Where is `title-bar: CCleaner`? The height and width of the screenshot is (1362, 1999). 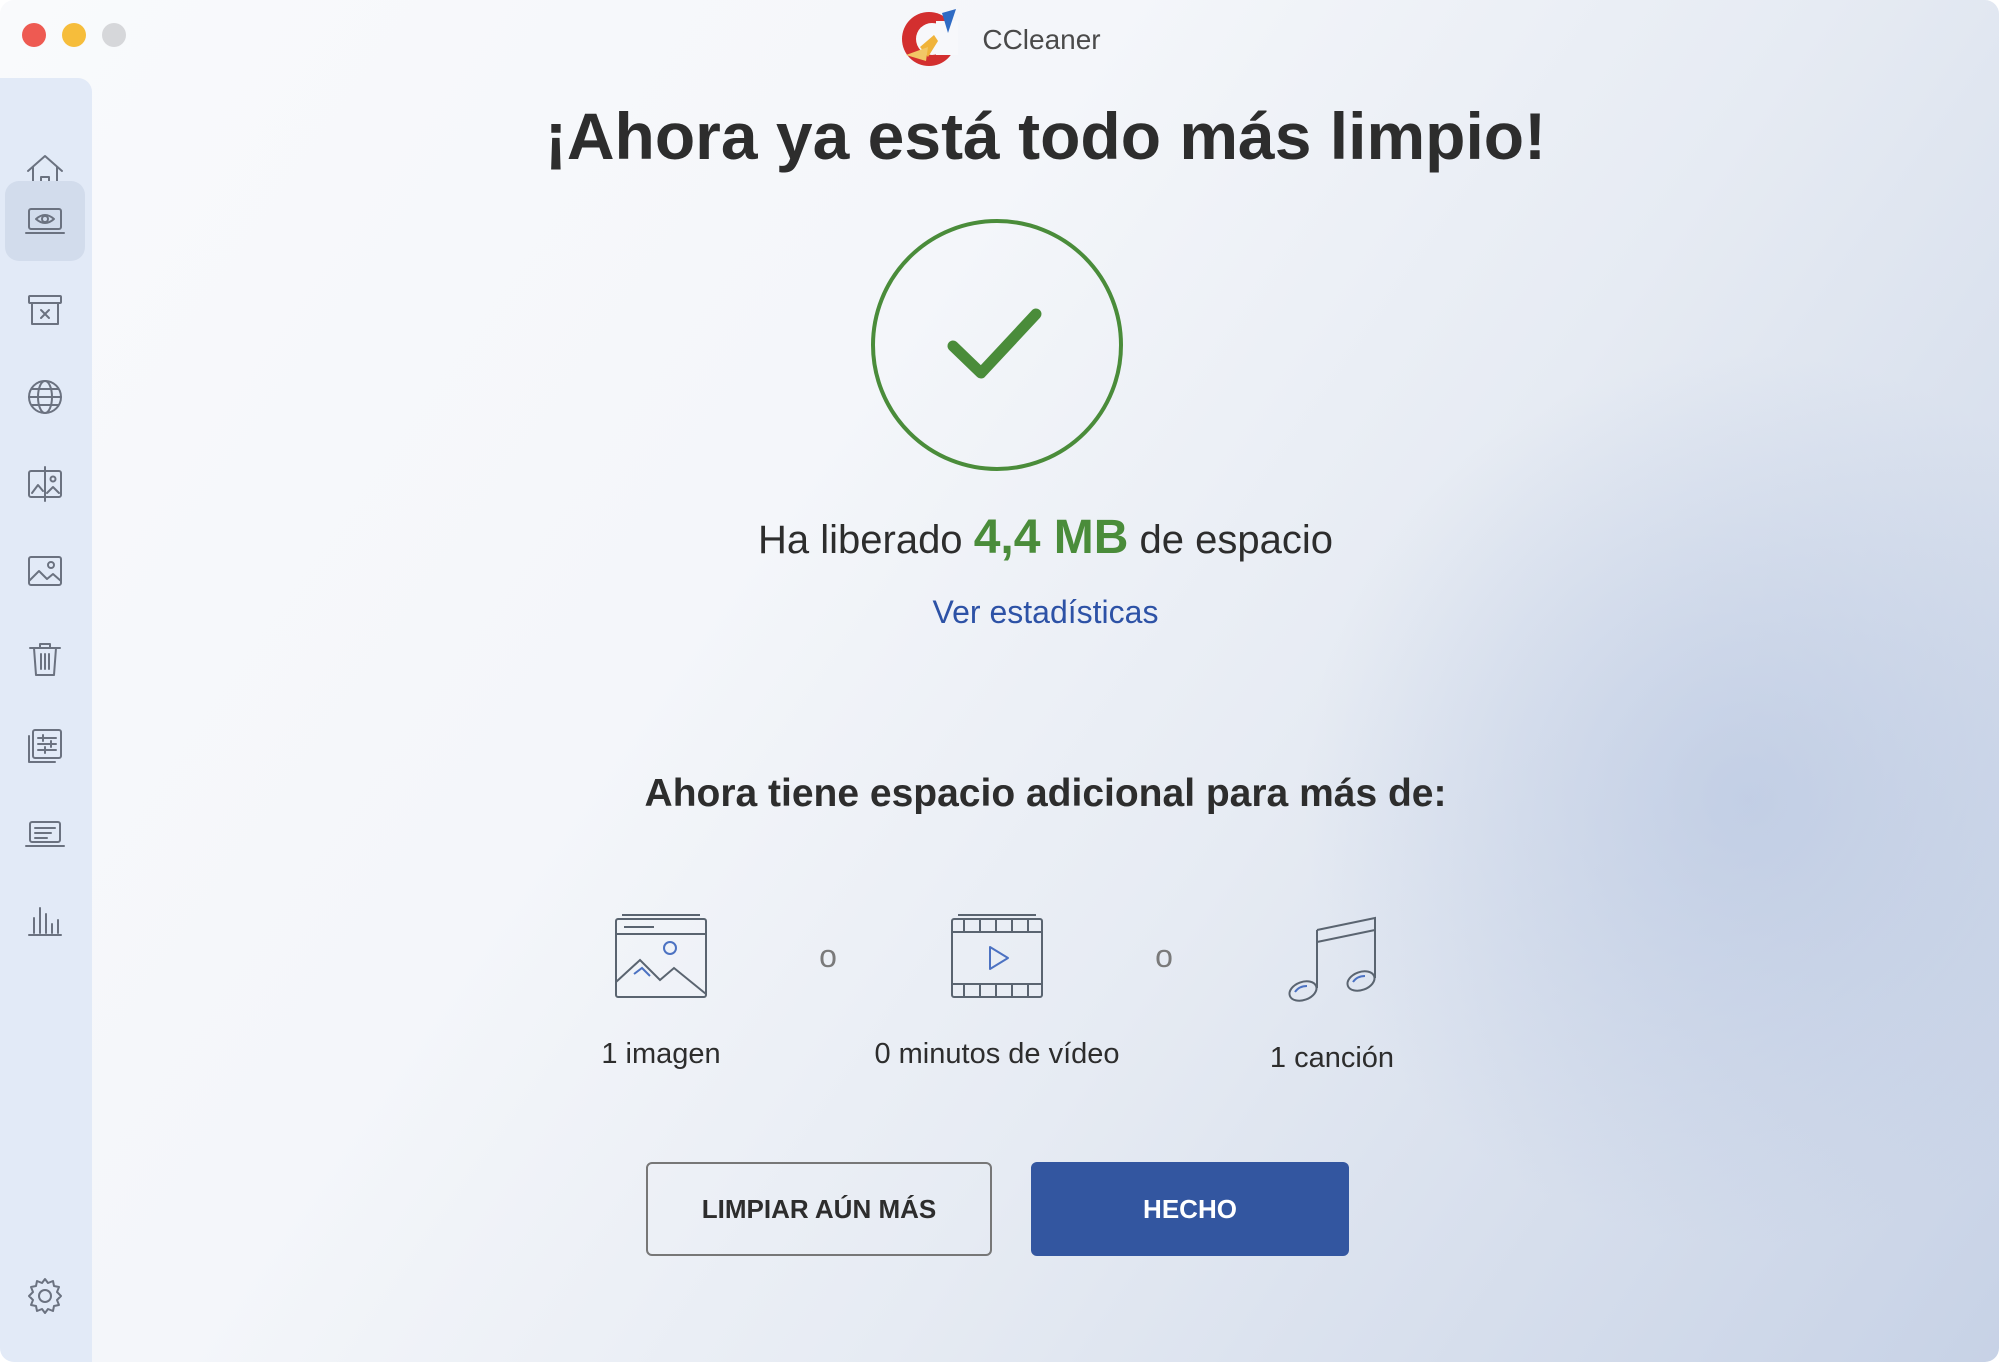 title-bar: CCleaner is located at coordinates (999, 39).